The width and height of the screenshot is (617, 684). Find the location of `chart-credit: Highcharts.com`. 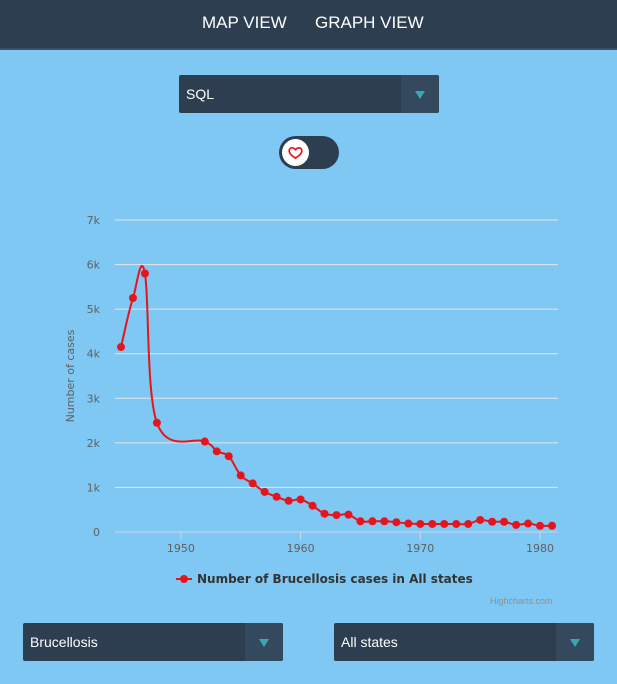

chart-credit: Highcharts.com is located at coordinates (521, 601).